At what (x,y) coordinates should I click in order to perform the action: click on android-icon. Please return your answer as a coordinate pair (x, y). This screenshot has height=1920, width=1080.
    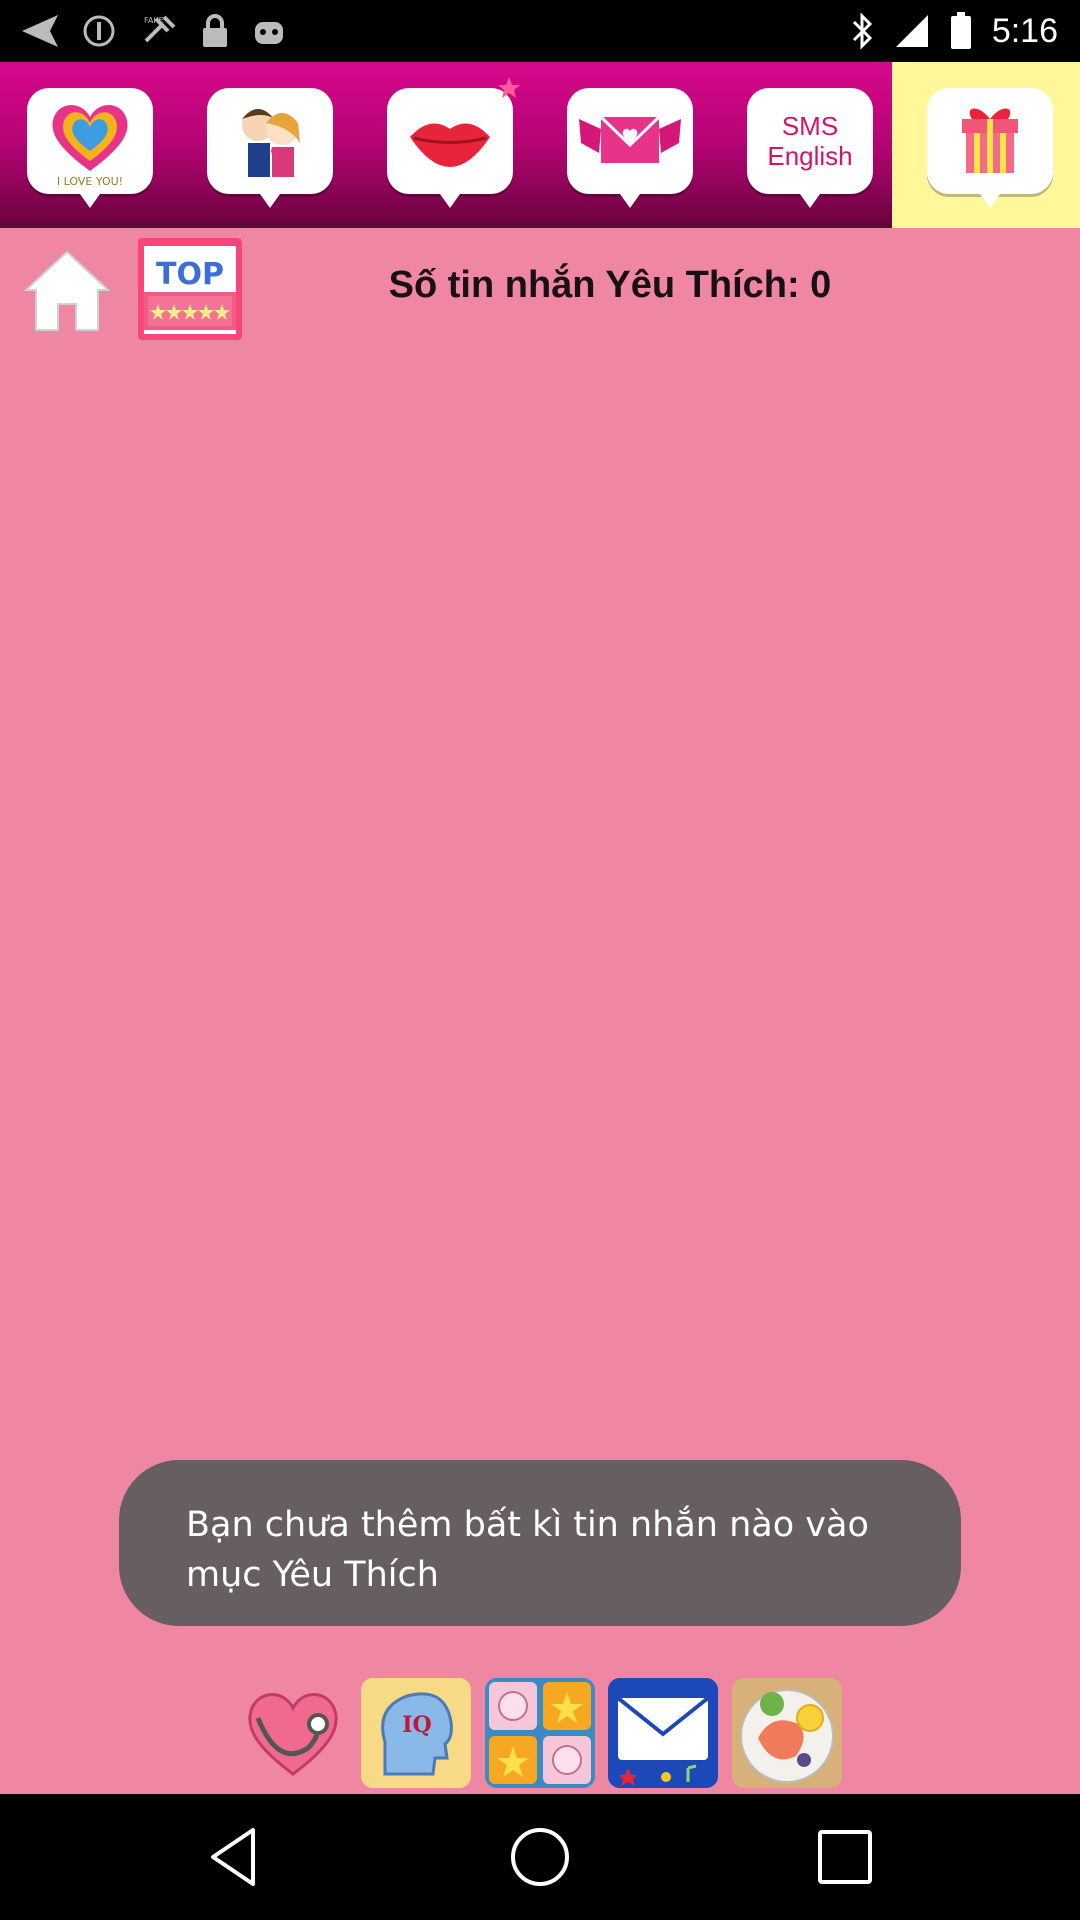
    Looking at the image, I should click on (269, 33).